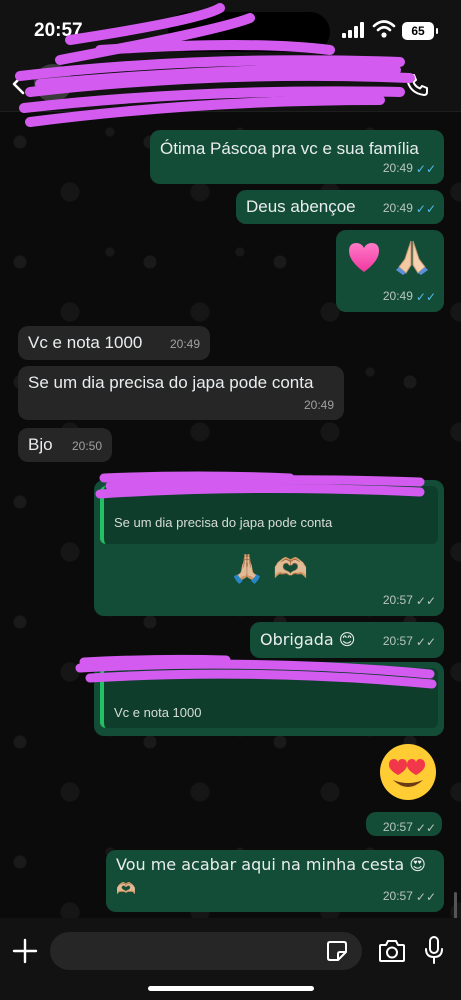 This screenshot has width=461, height=1000. I want to click on message-input, so click(206, 951).